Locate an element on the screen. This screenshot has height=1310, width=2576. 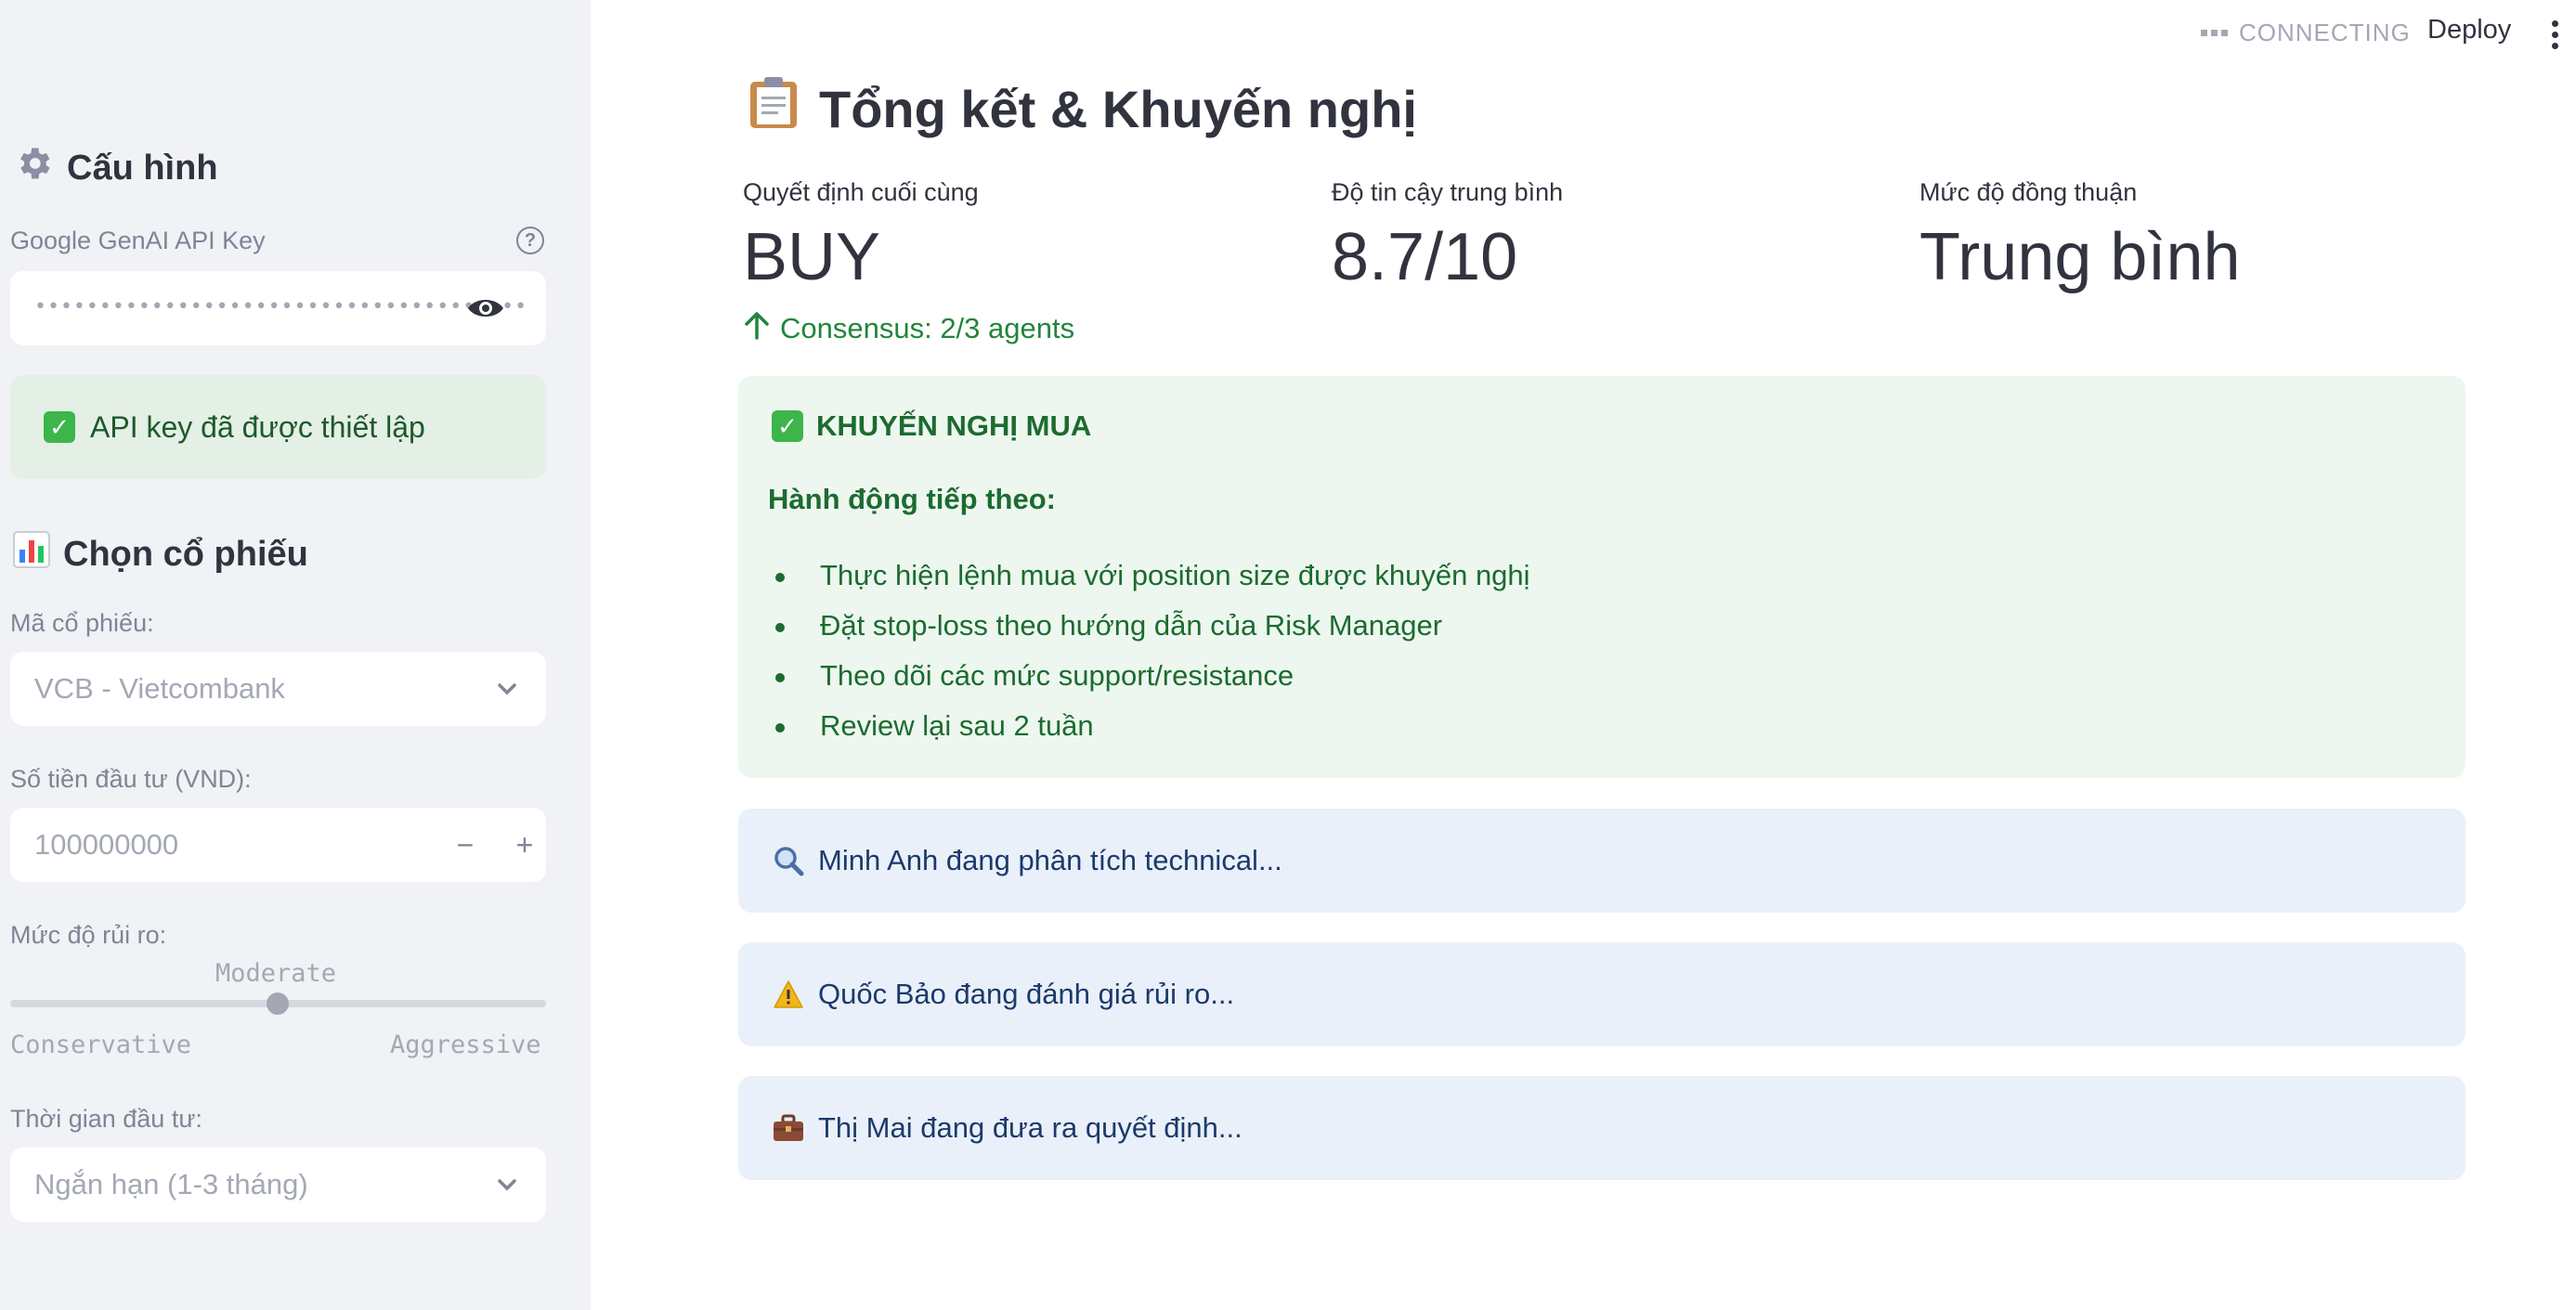
stock-heading: Chọn cổ phiếu is located at coordinates (160, 554).